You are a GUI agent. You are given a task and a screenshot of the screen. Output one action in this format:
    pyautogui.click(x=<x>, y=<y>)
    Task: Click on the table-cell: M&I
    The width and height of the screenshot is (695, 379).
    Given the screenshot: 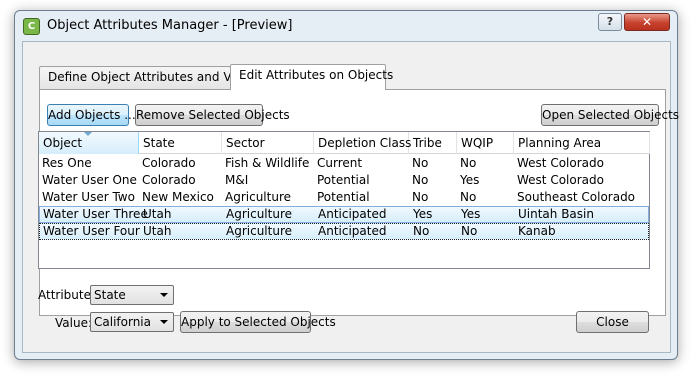 What is the action you would take?
    pyautogui.click(x=237, y=180)
    